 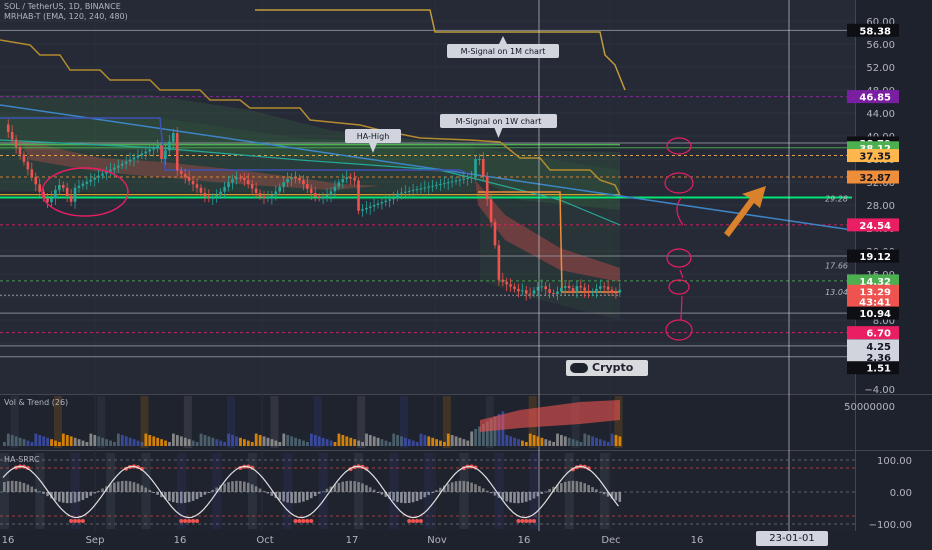 I want to click on symbol-legend: SOL / TetherUS, 1D, BINANCE, so click(x=62, y=6).